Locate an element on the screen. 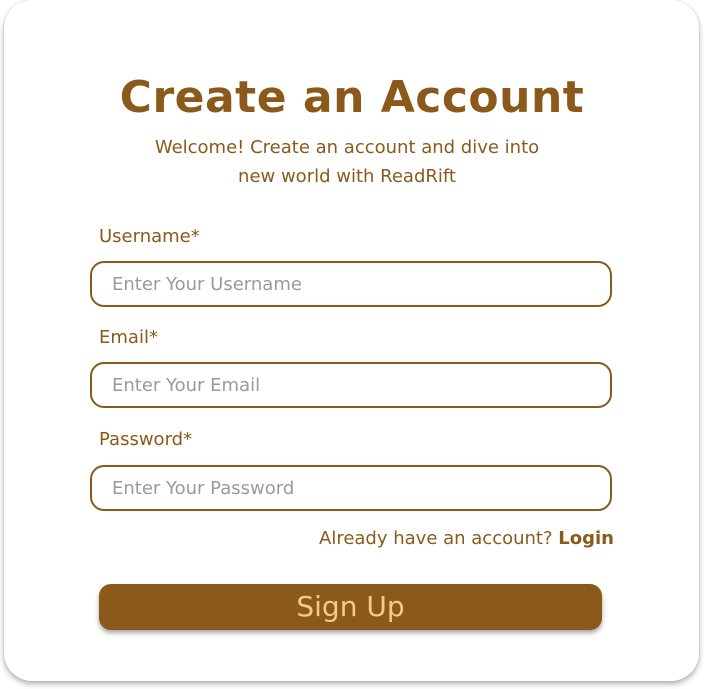 This screenshot has width=704, height=689. login-link: Login is located at coordinates (586, 538).